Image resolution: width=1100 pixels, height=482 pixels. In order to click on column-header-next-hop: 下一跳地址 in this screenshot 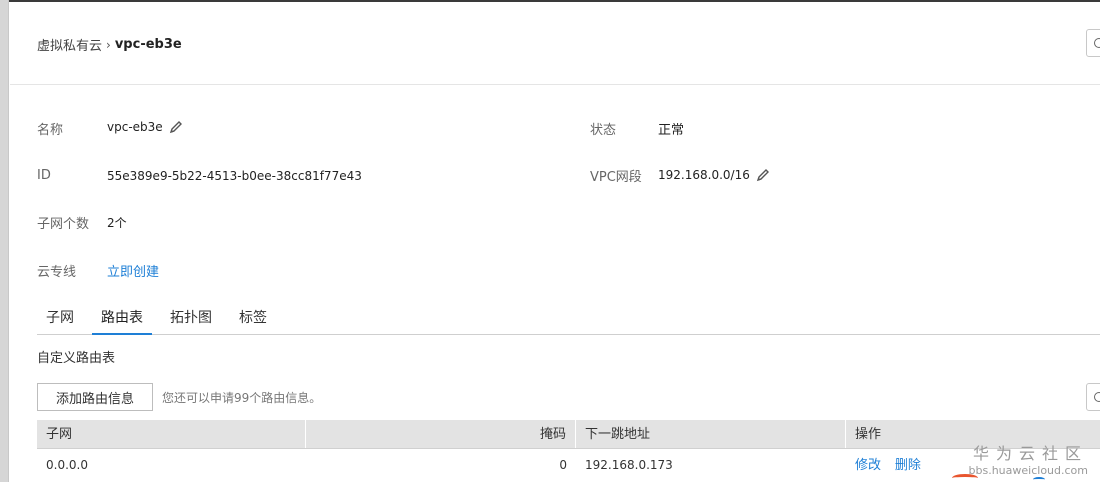, I will do `click(711, 434)`.